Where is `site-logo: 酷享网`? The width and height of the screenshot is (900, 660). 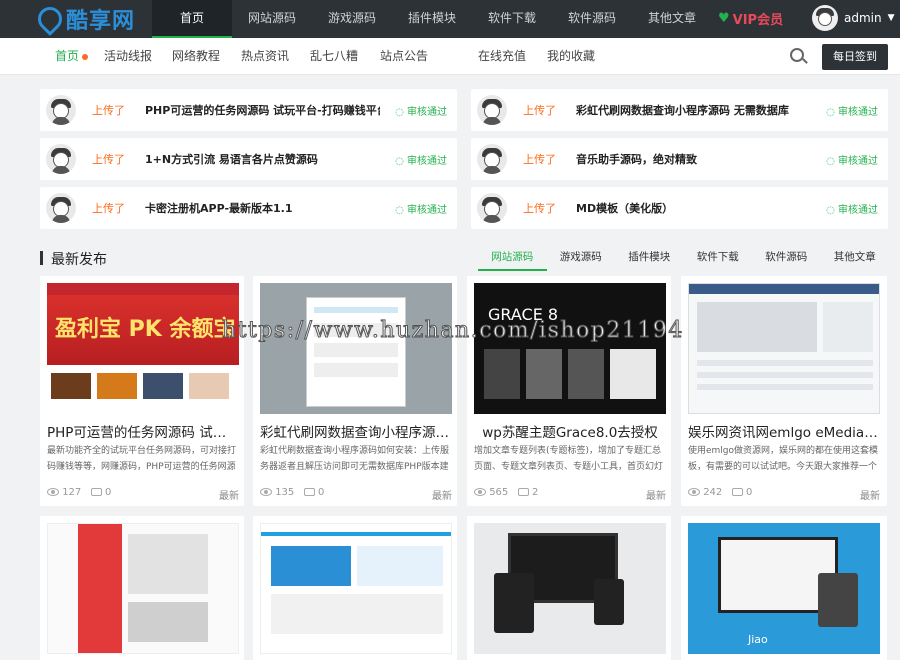 site-logo: 酷享网 is located at coordinates (84, 19).